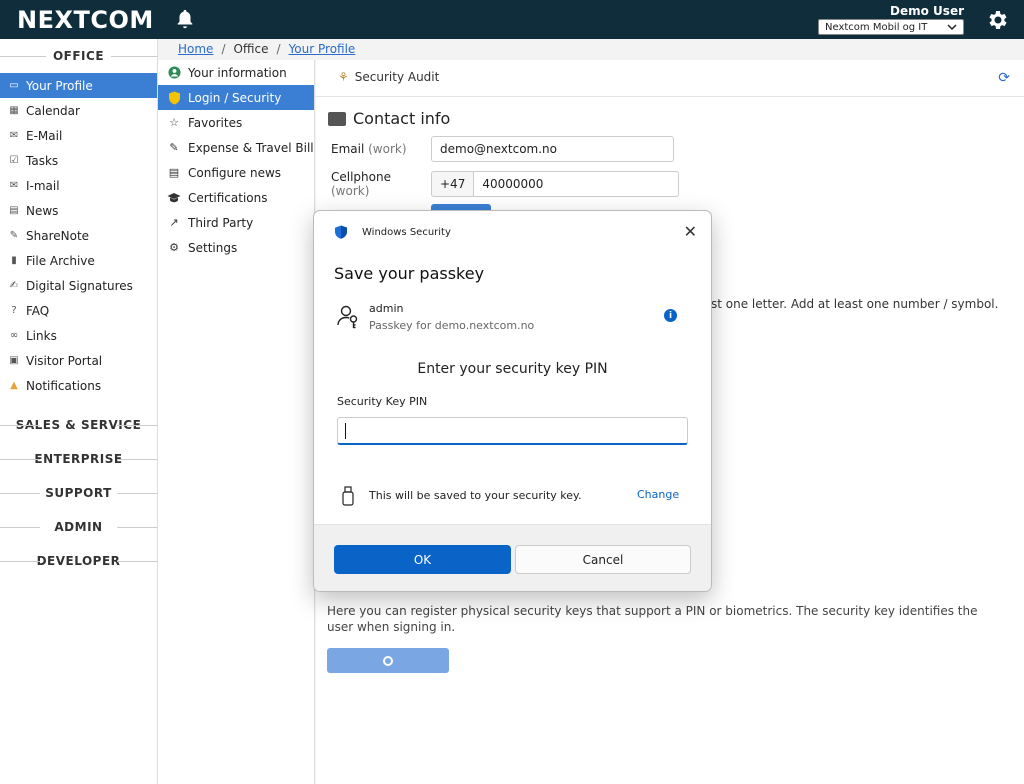  I want to click on dialog-app-title: Windows Security, so click(406, 232).